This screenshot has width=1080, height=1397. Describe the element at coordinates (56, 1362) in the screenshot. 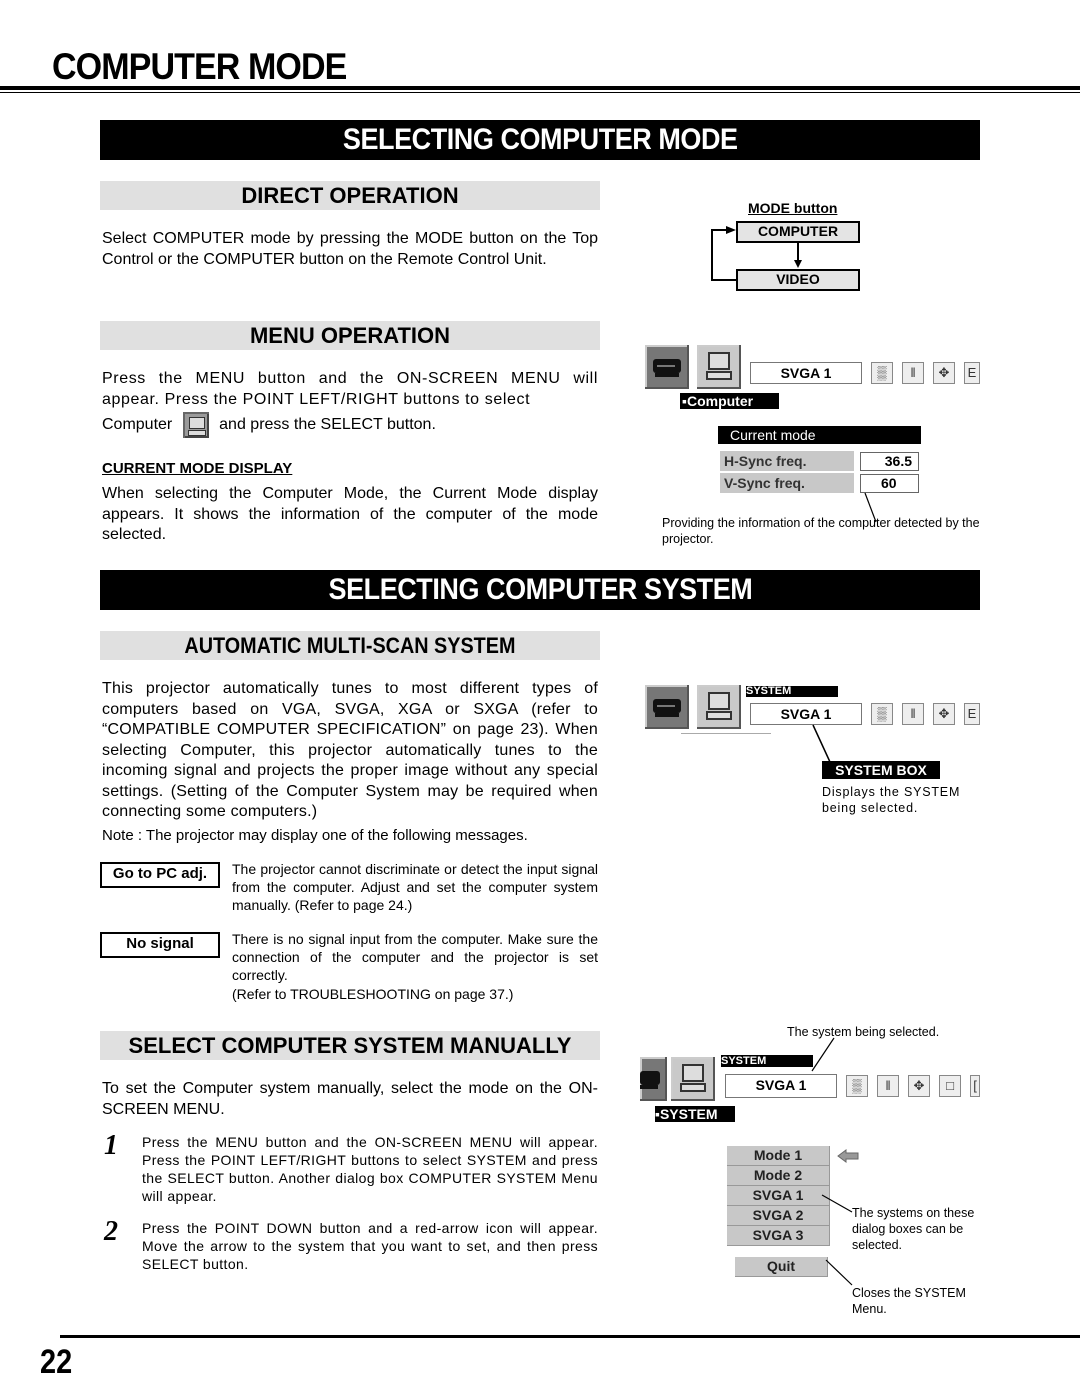

I see `page-number: 22` at that location.